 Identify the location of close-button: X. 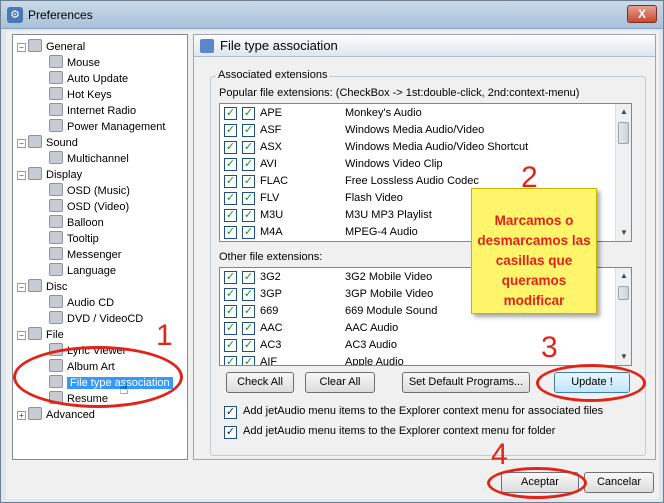
(642, 14).